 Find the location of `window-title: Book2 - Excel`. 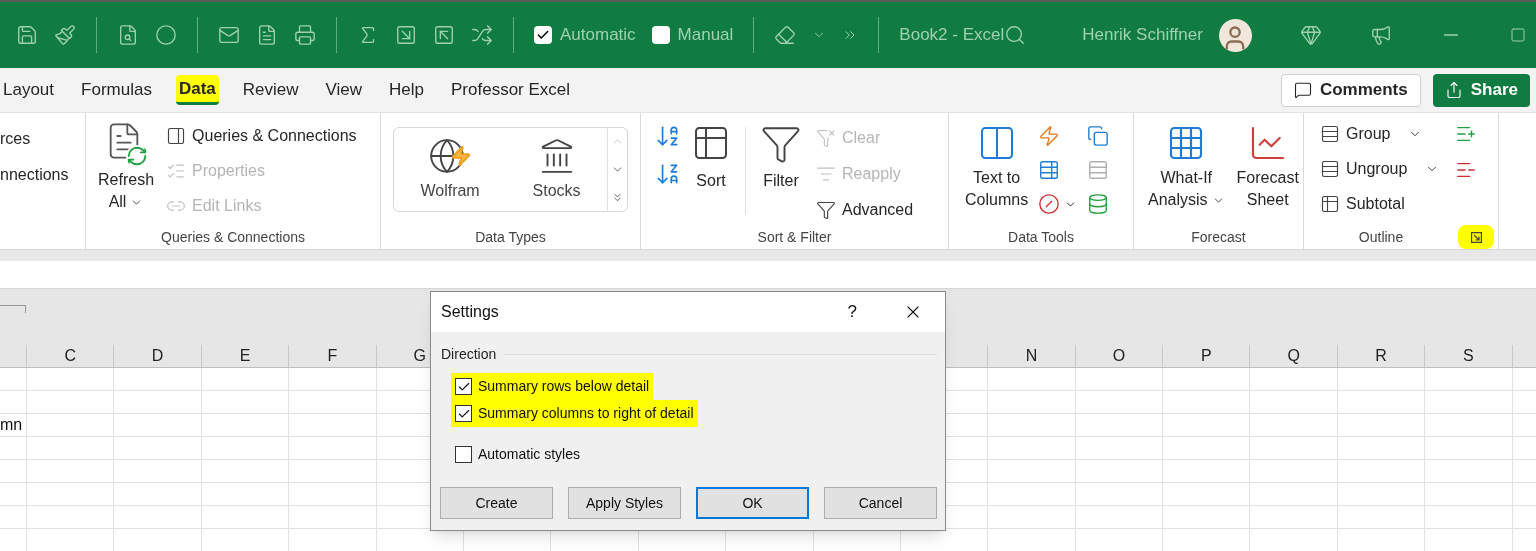

window-title: Book2 - Excel is located at coordinates (952, 35).